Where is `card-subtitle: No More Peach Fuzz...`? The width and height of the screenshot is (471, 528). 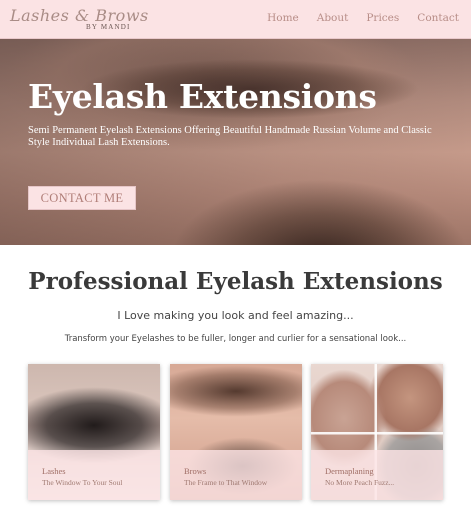
card-subtitle: No More Peach Fuzz... is located at coordinates (360, 482).